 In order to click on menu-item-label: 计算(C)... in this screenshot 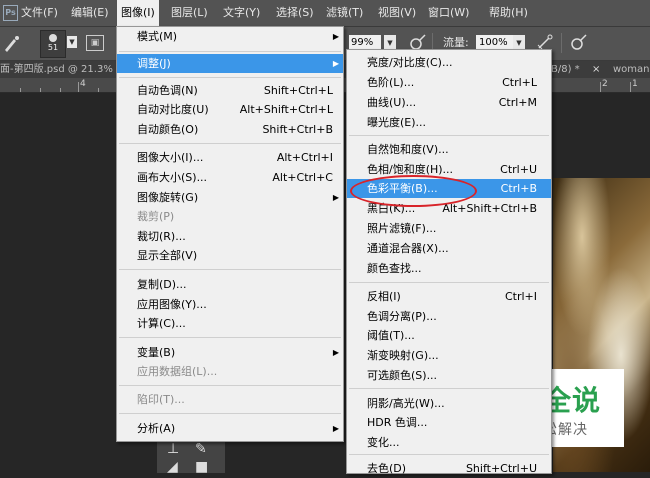, I will do `click(161, 323)`.